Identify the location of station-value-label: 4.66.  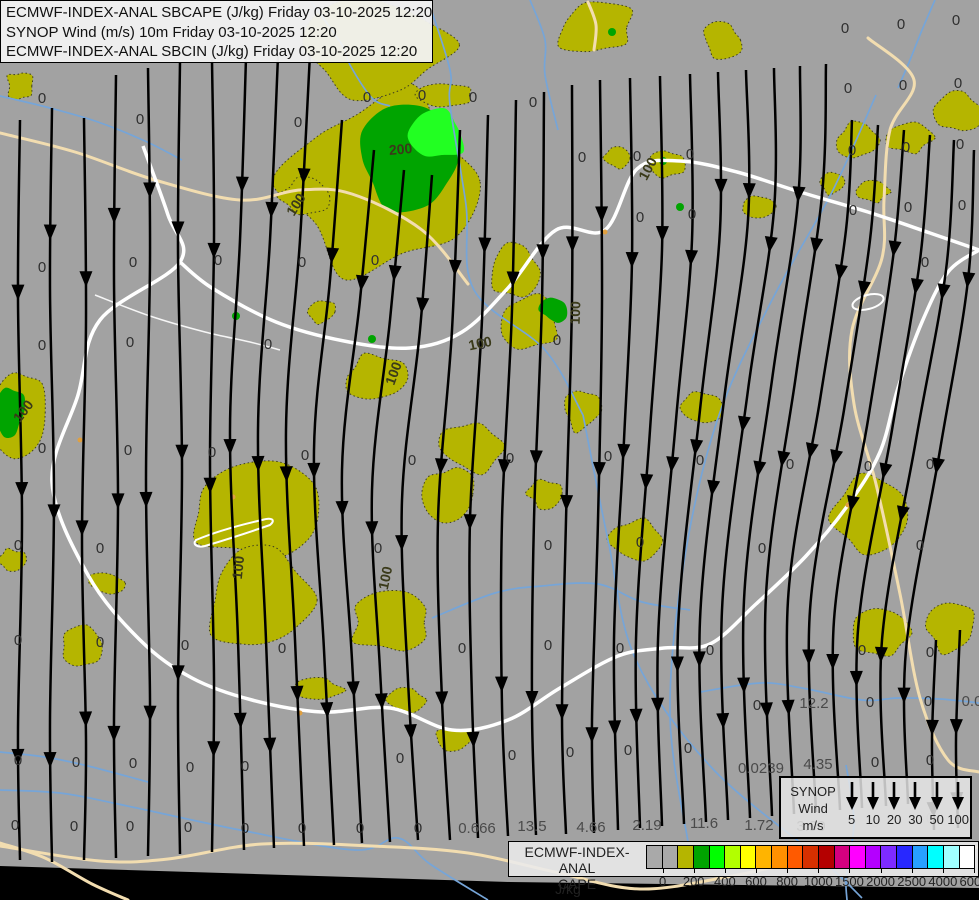
(590, 827).